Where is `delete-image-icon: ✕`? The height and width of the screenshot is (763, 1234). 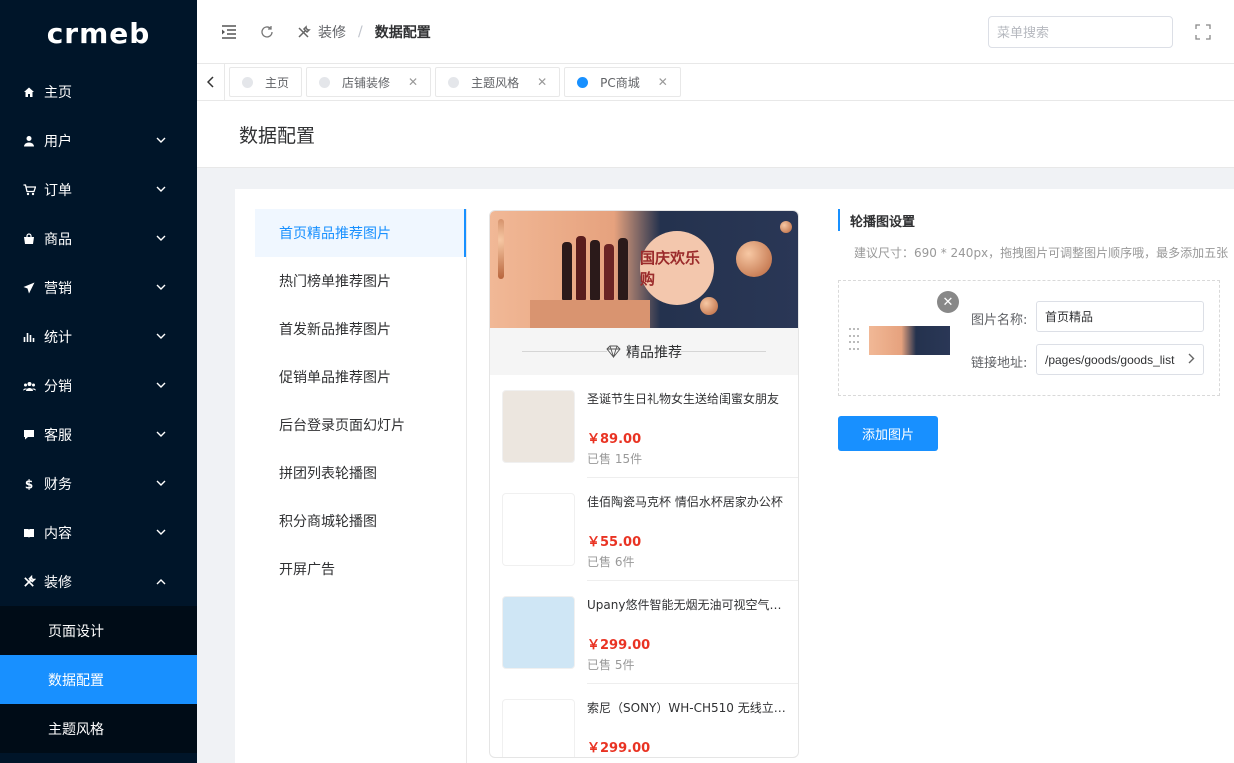 delete-image-icon: ✕ is located at coordinates (948, 302).